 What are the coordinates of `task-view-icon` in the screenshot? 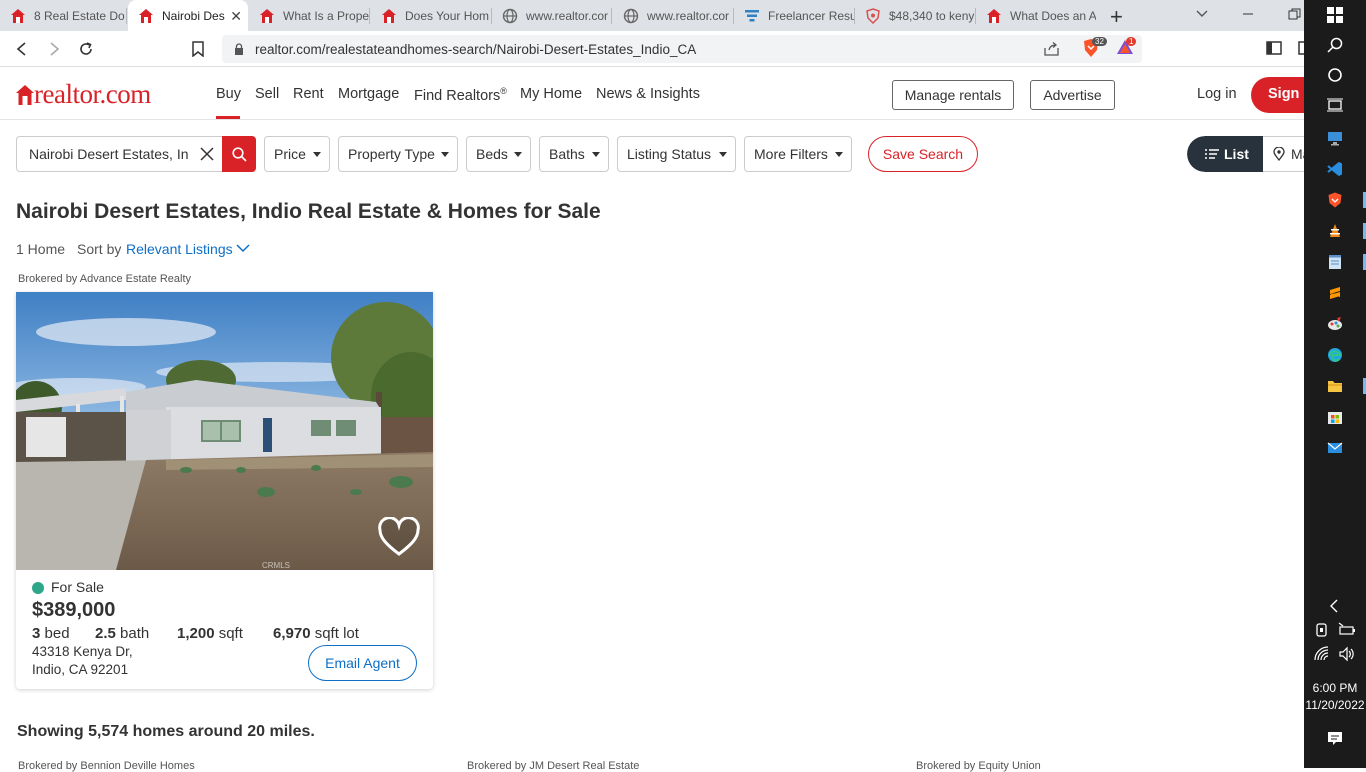 It's located at (1335, 105).